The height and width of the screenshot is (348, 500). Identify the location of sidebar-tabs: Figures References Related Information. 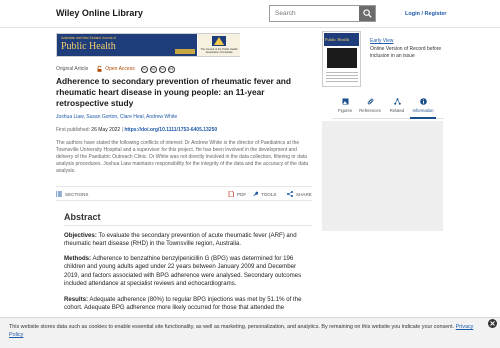
(387, 108).